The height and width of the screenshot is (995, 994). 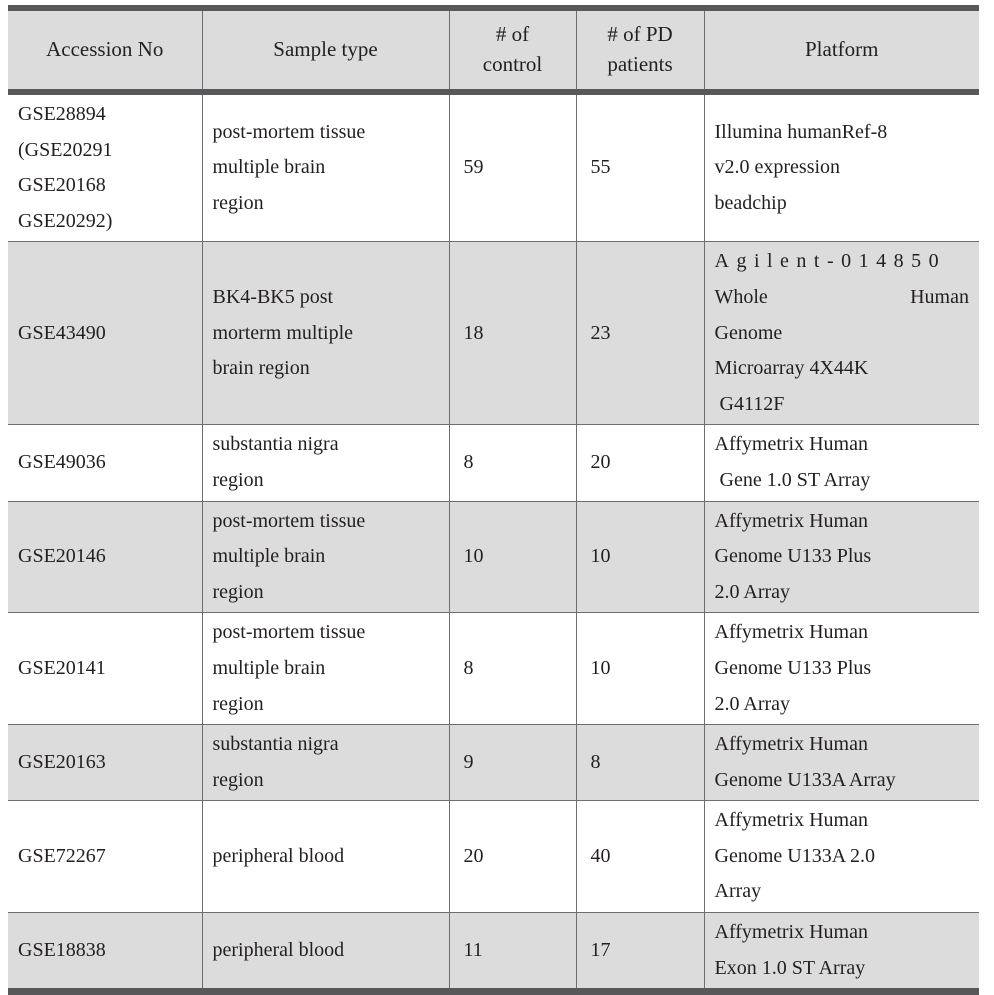 What do you see at coordinates (261, 368) in the screenshot?
I see `cell-line: brain region` at bounding box center [261, 368].